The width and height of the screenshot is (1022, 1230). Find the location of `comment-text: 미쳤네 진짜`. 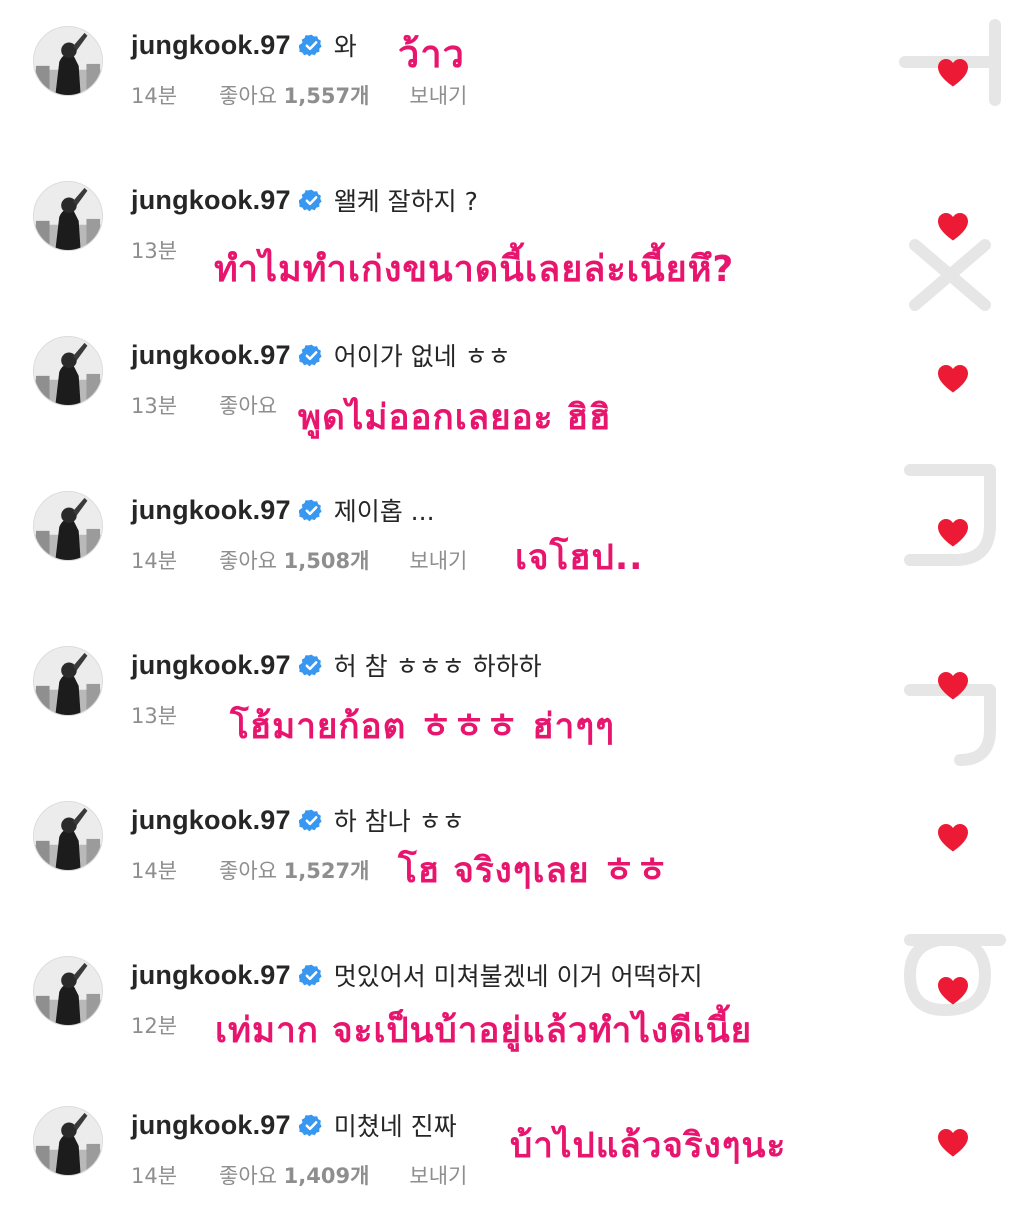

comment-text: 미쳤네 진짜 is located at coordinates (395, 1126).